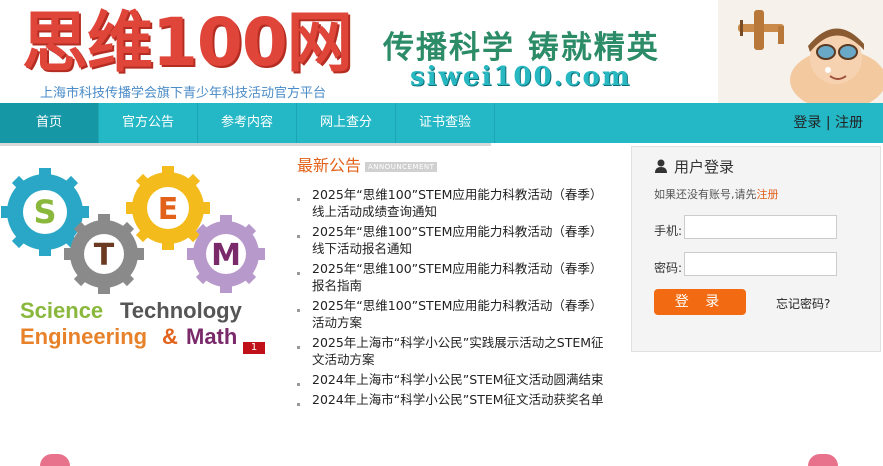 The width and height of the screenshot is (883, 466). I want to click on news-item: 2025年“思维100”STEM应用能力科教活动（春季）活动方案, so click(452, 314).